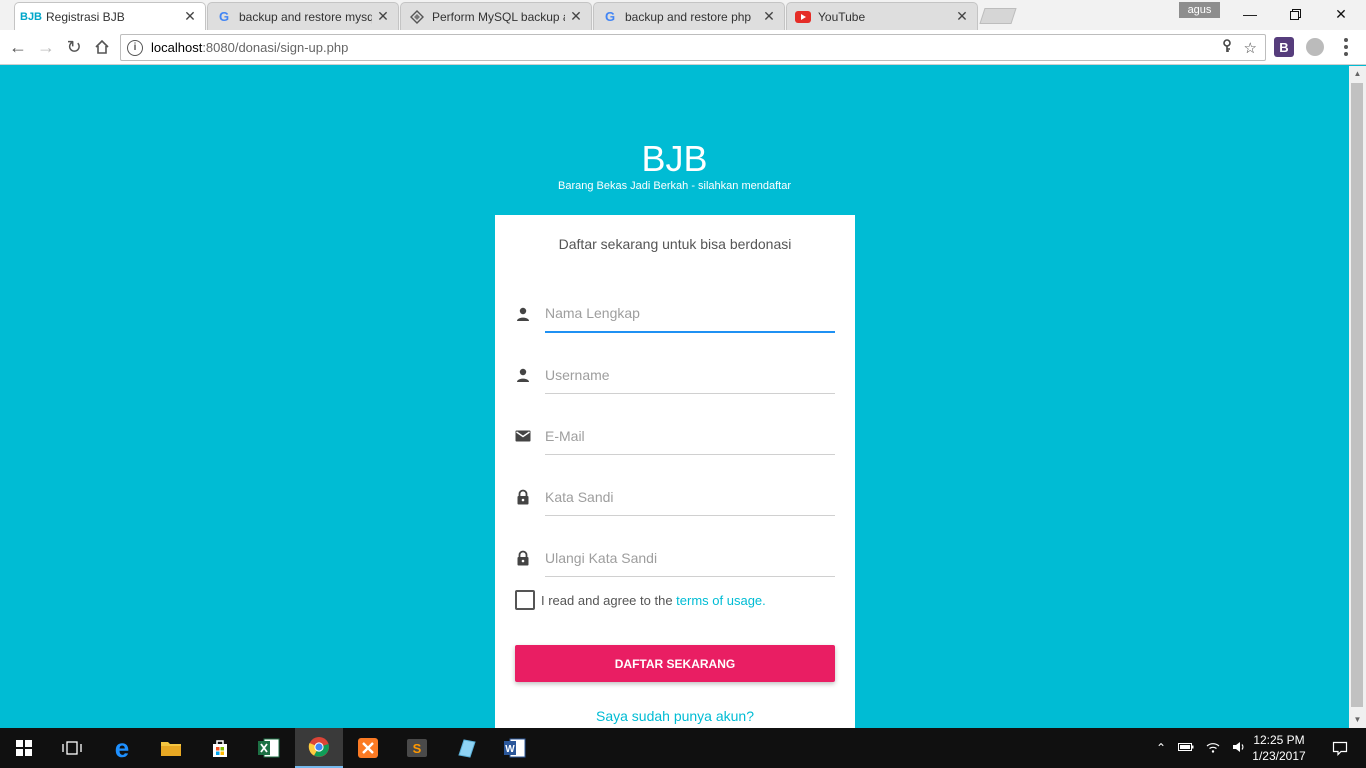 This screenshot has height=768, width=1366. Describe the element at coordinates (102, 47) in the screenshot. I see `home-icon` at that location.